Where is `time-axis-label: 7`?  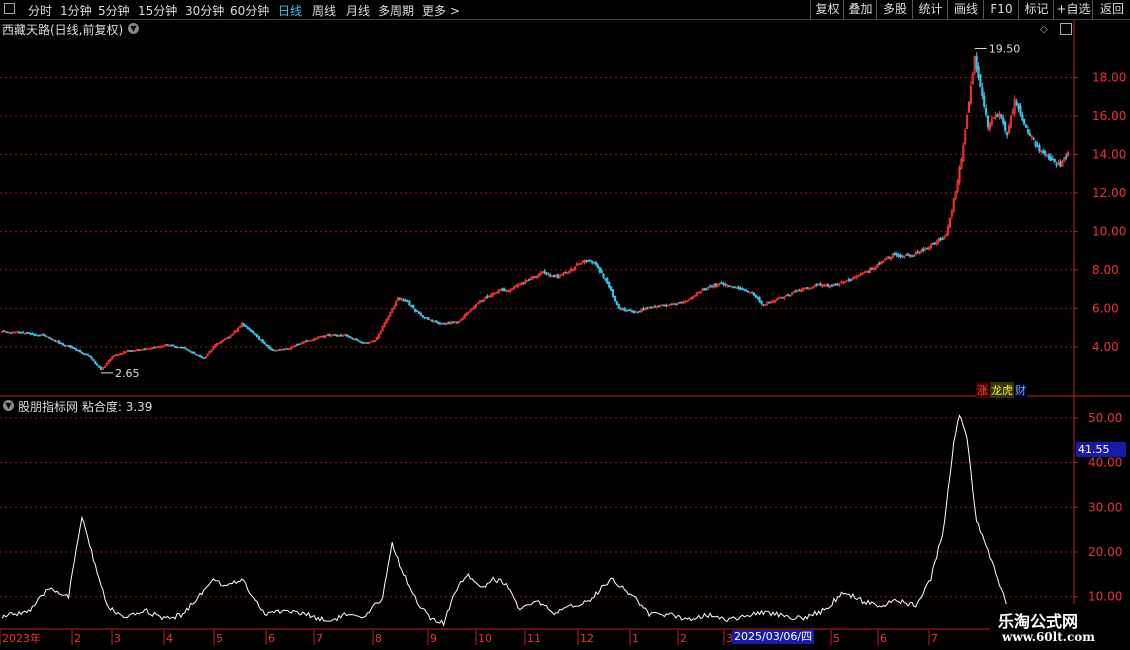 time-axis-label: 7 is located at coordinates (319, 638).